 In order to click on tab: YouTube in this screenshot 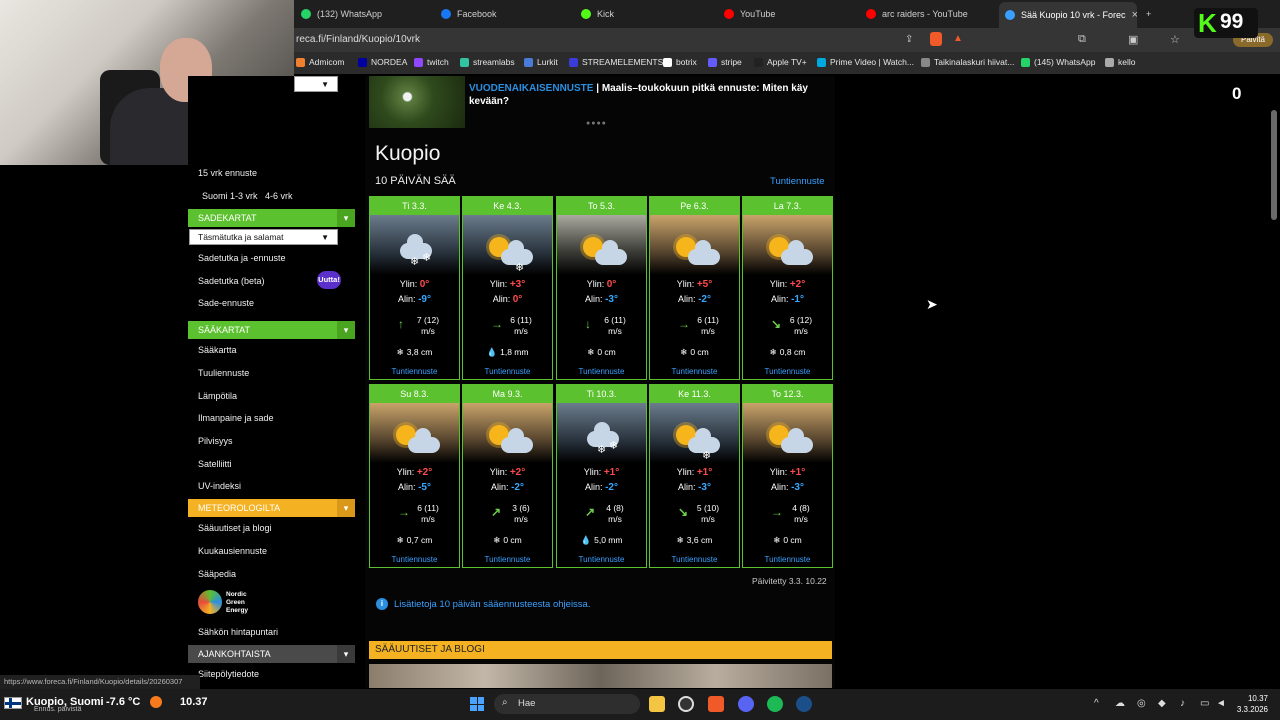, I will do `click(788, 14)`.